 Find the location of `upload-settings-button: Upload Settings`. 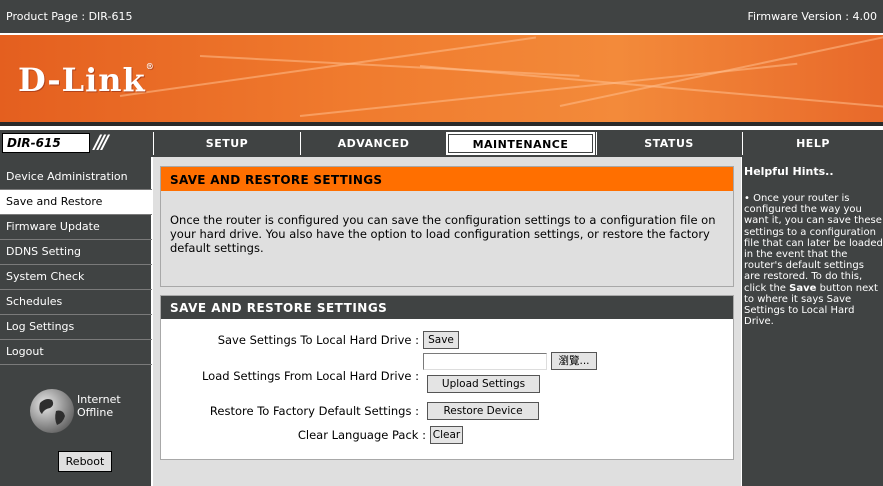

upload-settings-button: Upload Settings is located at coordinates (483, 384).